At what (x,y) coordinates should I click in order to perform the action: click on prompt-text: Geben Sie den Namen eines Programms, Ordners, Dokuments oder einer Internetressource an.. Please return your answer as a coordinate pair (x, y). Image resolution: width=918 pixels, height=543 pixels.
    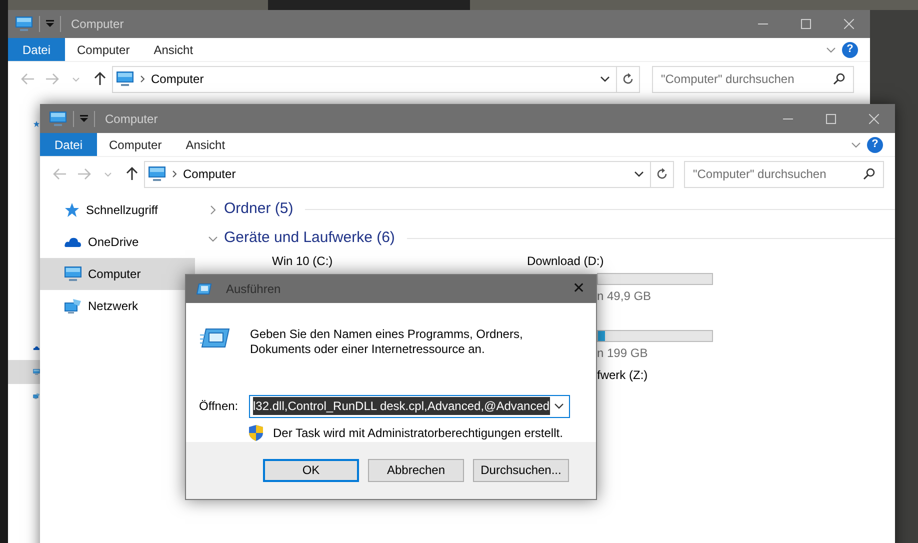
    Looking at the image, I should click on (387, 342).